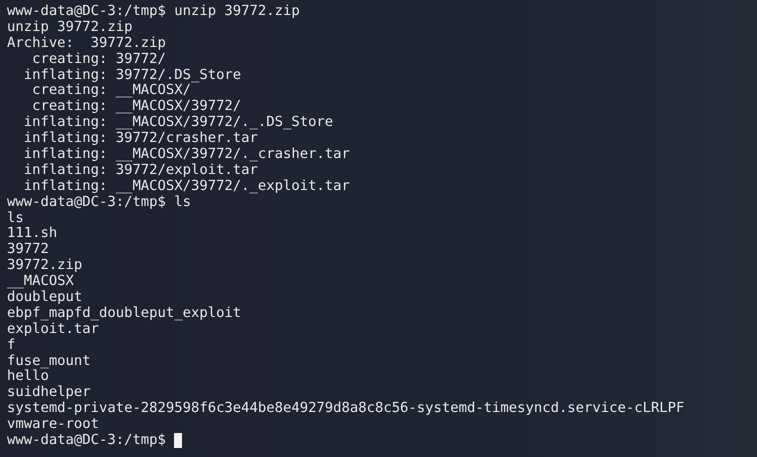  I want to click on output-line: inflating: 39772/exploit.tar, so click(140, 170).